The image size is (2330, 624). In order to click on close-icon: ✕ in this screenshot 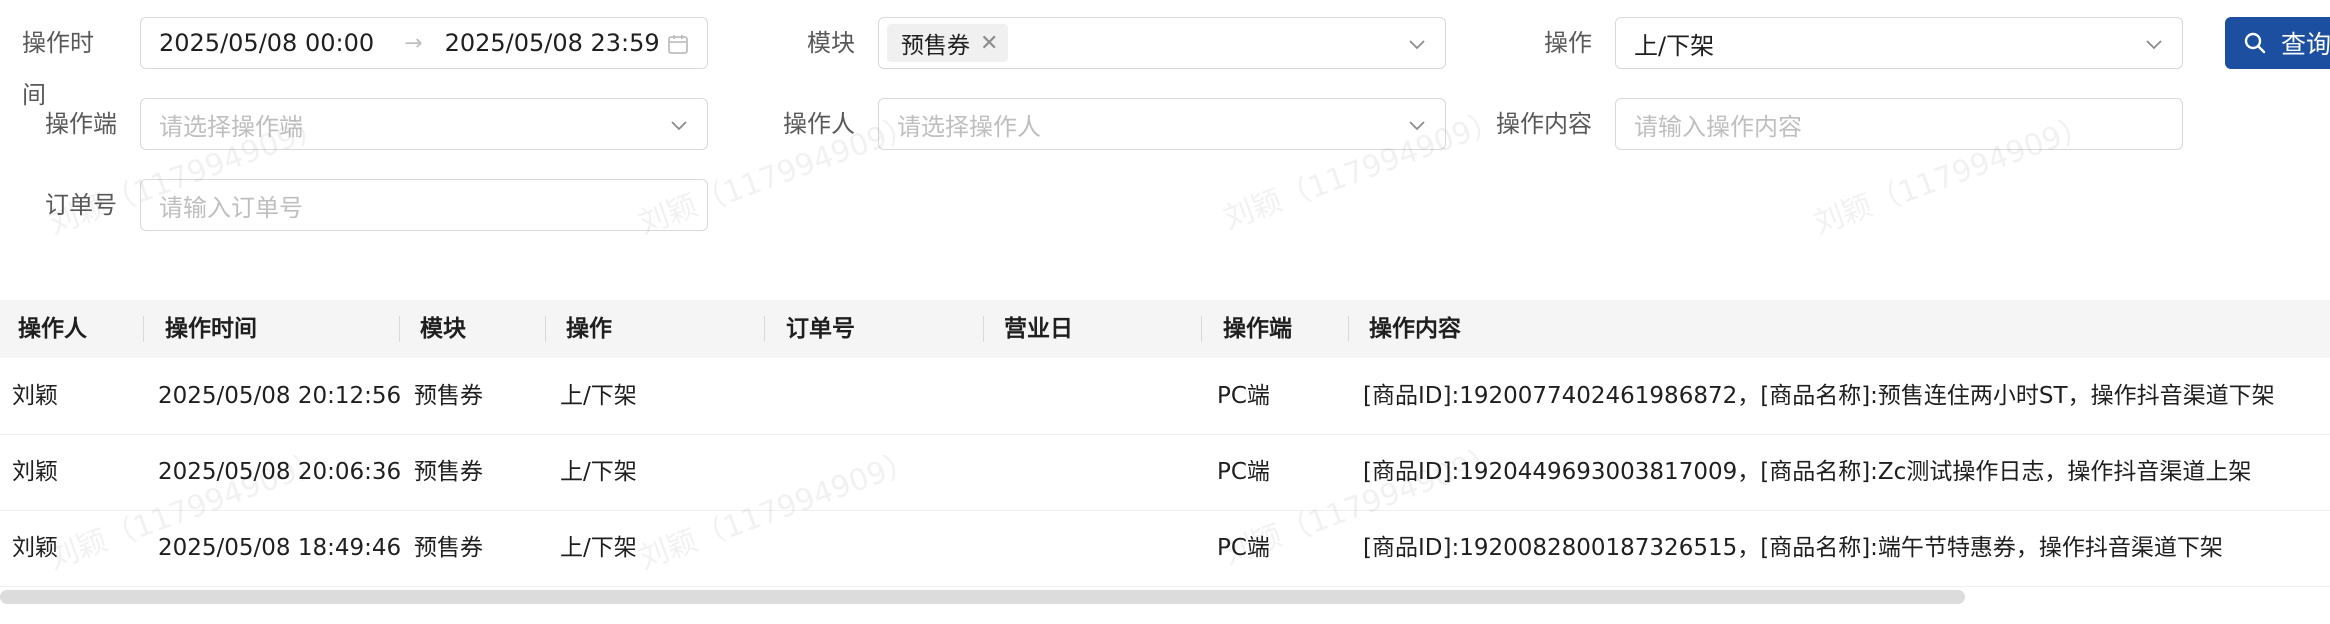, I will do `click(989, 43)`.